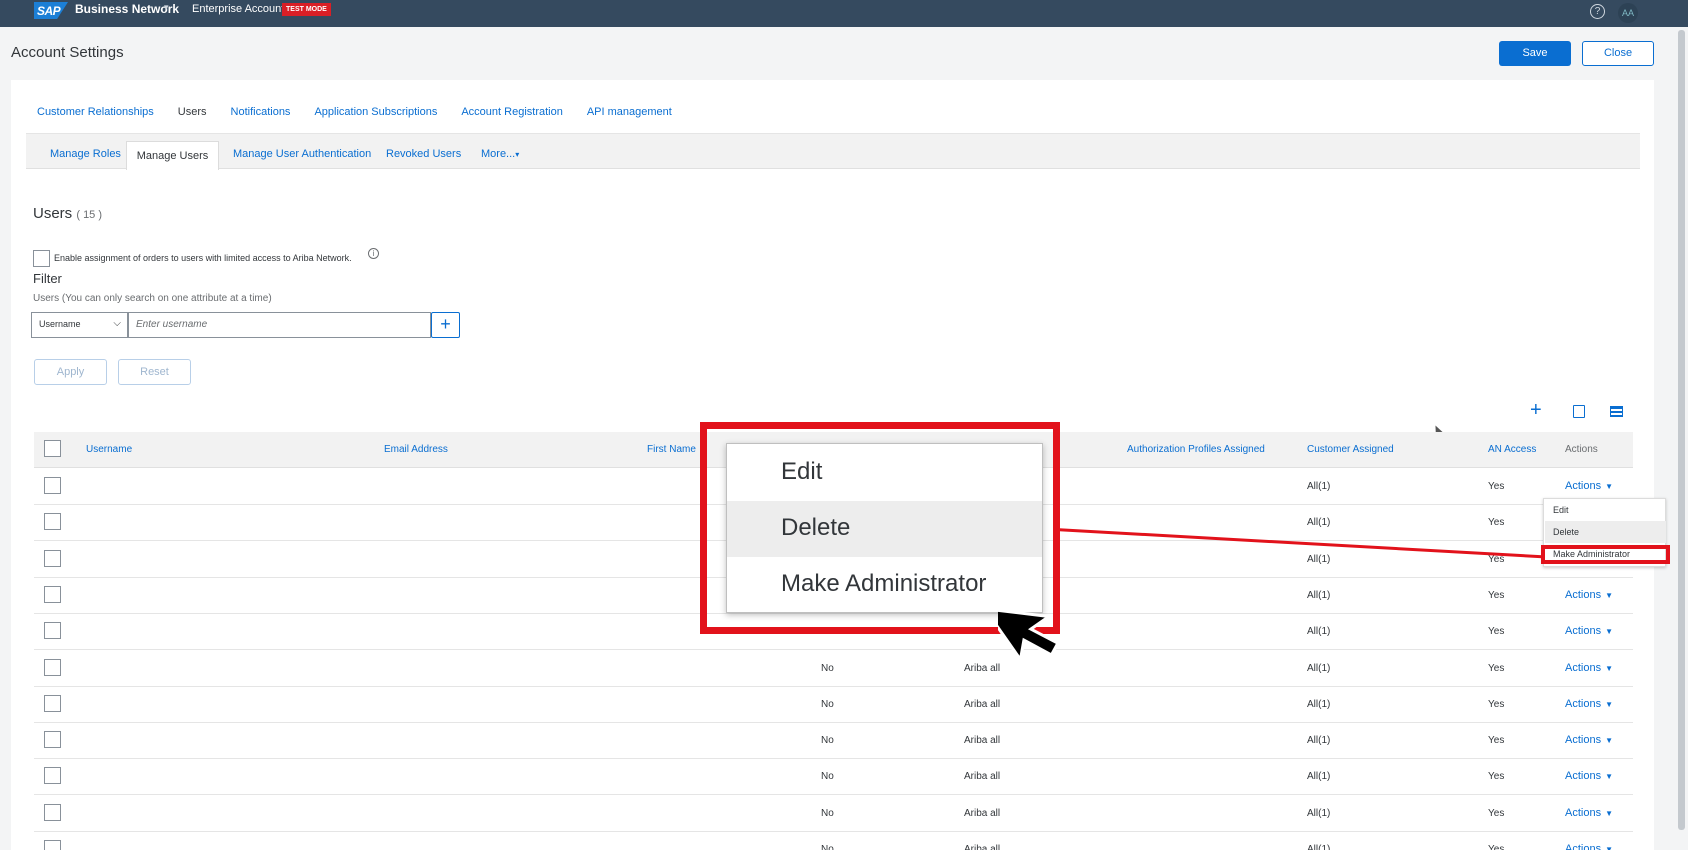 The image size is (1688, 850). Describe the element at coordinates (671, 449) in the screenshot. I see `header-first-name: First Name` at that location.